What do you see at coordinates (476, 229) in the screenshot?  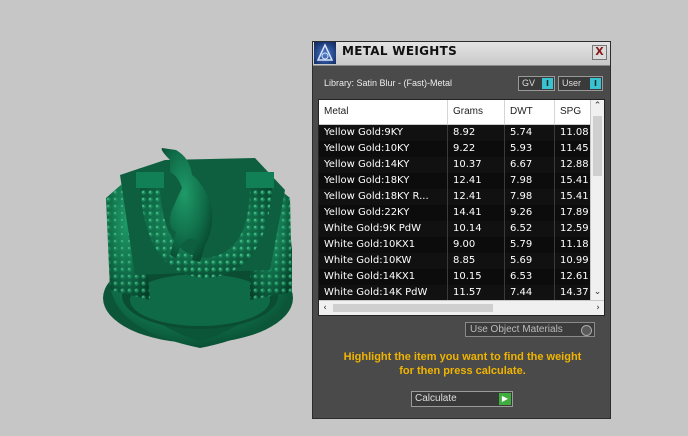 I see `table-cell: 10.14` at bounding box center [476, 229].